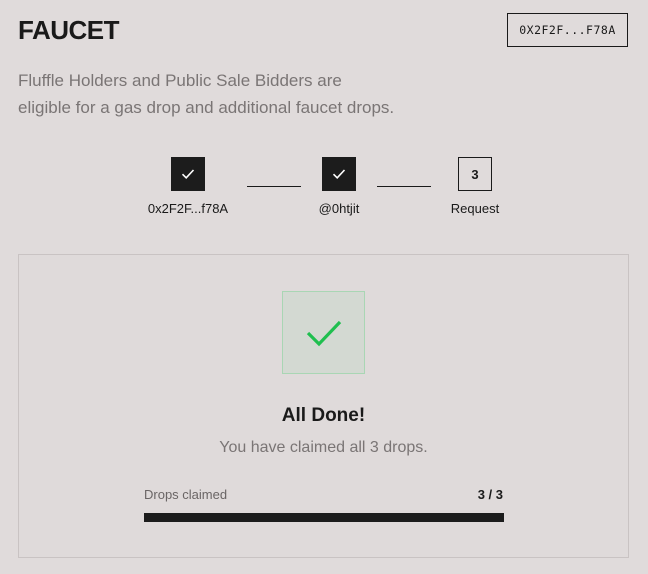  I want to click on step-wallet-check, so click(188, 174).